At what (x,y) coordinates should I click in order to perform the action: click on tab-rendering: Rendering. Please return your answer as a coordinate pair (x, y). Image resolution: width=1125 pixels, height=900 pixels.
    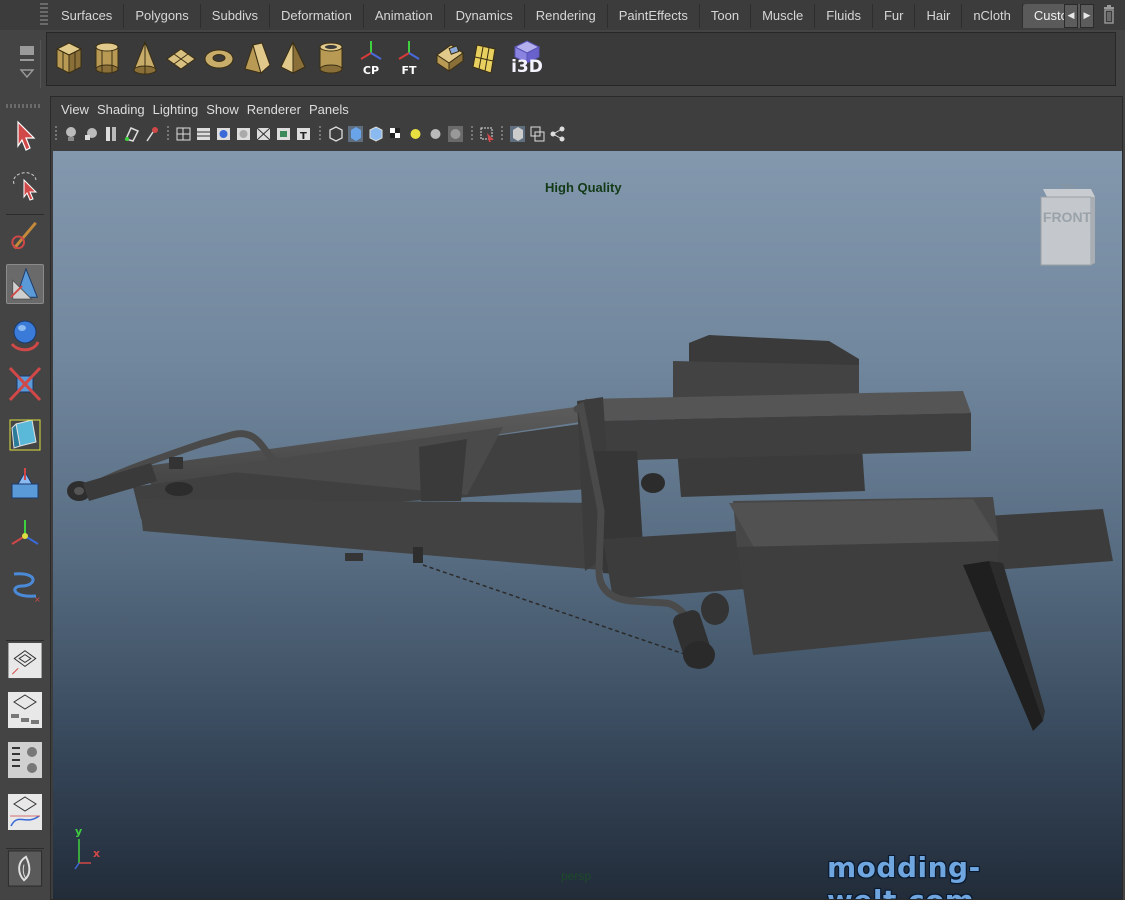
    Looking at the image, I should click on (566, 16).